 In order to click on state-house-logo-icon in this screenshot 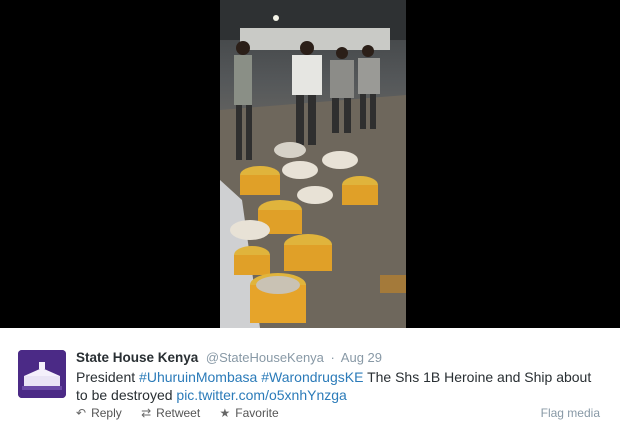, I will do `click(42, 374)`.